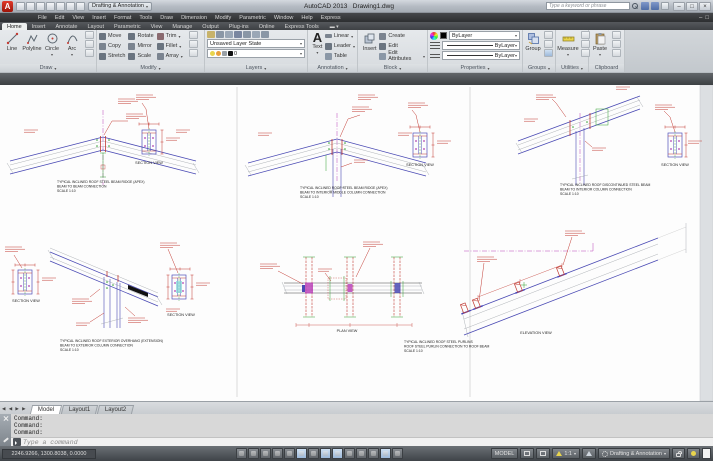 The width and height of the screenshot is (713, 461). I want to click on annotation-monitor-toggle, so click(397, 453).